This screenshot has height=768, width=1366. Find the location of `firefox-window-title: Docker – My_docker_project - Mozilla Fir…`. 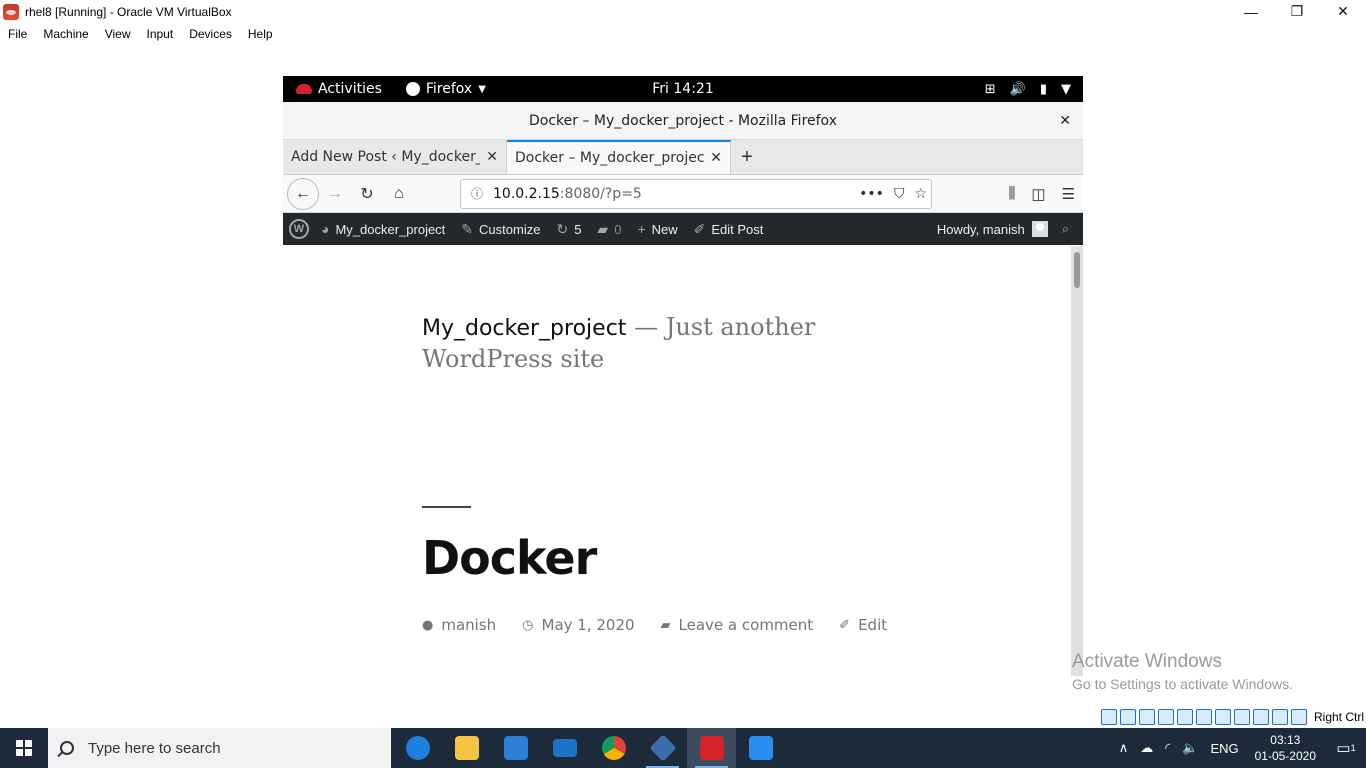

firefox-window-title: Docker – My_docker_project - Mozilla Fir… is located at coordinates (683, 120).